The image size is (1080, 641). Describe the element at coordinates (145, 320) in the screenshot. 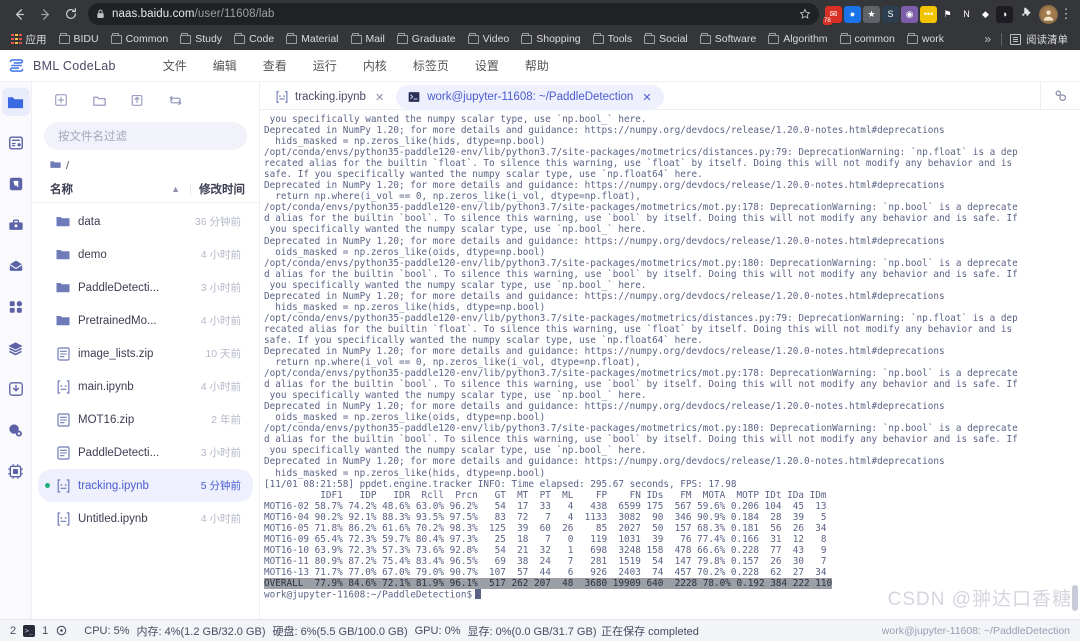

I see `file-list-item: PretrainedMo... 4 小时前` at that location.